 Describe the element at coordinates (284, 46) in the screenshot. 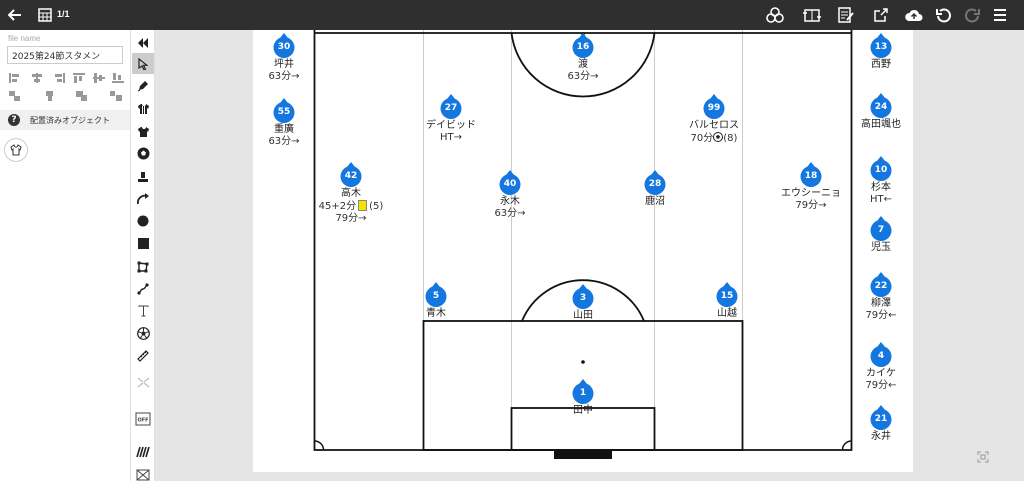

I see `player-number-badge: 30` at that location.